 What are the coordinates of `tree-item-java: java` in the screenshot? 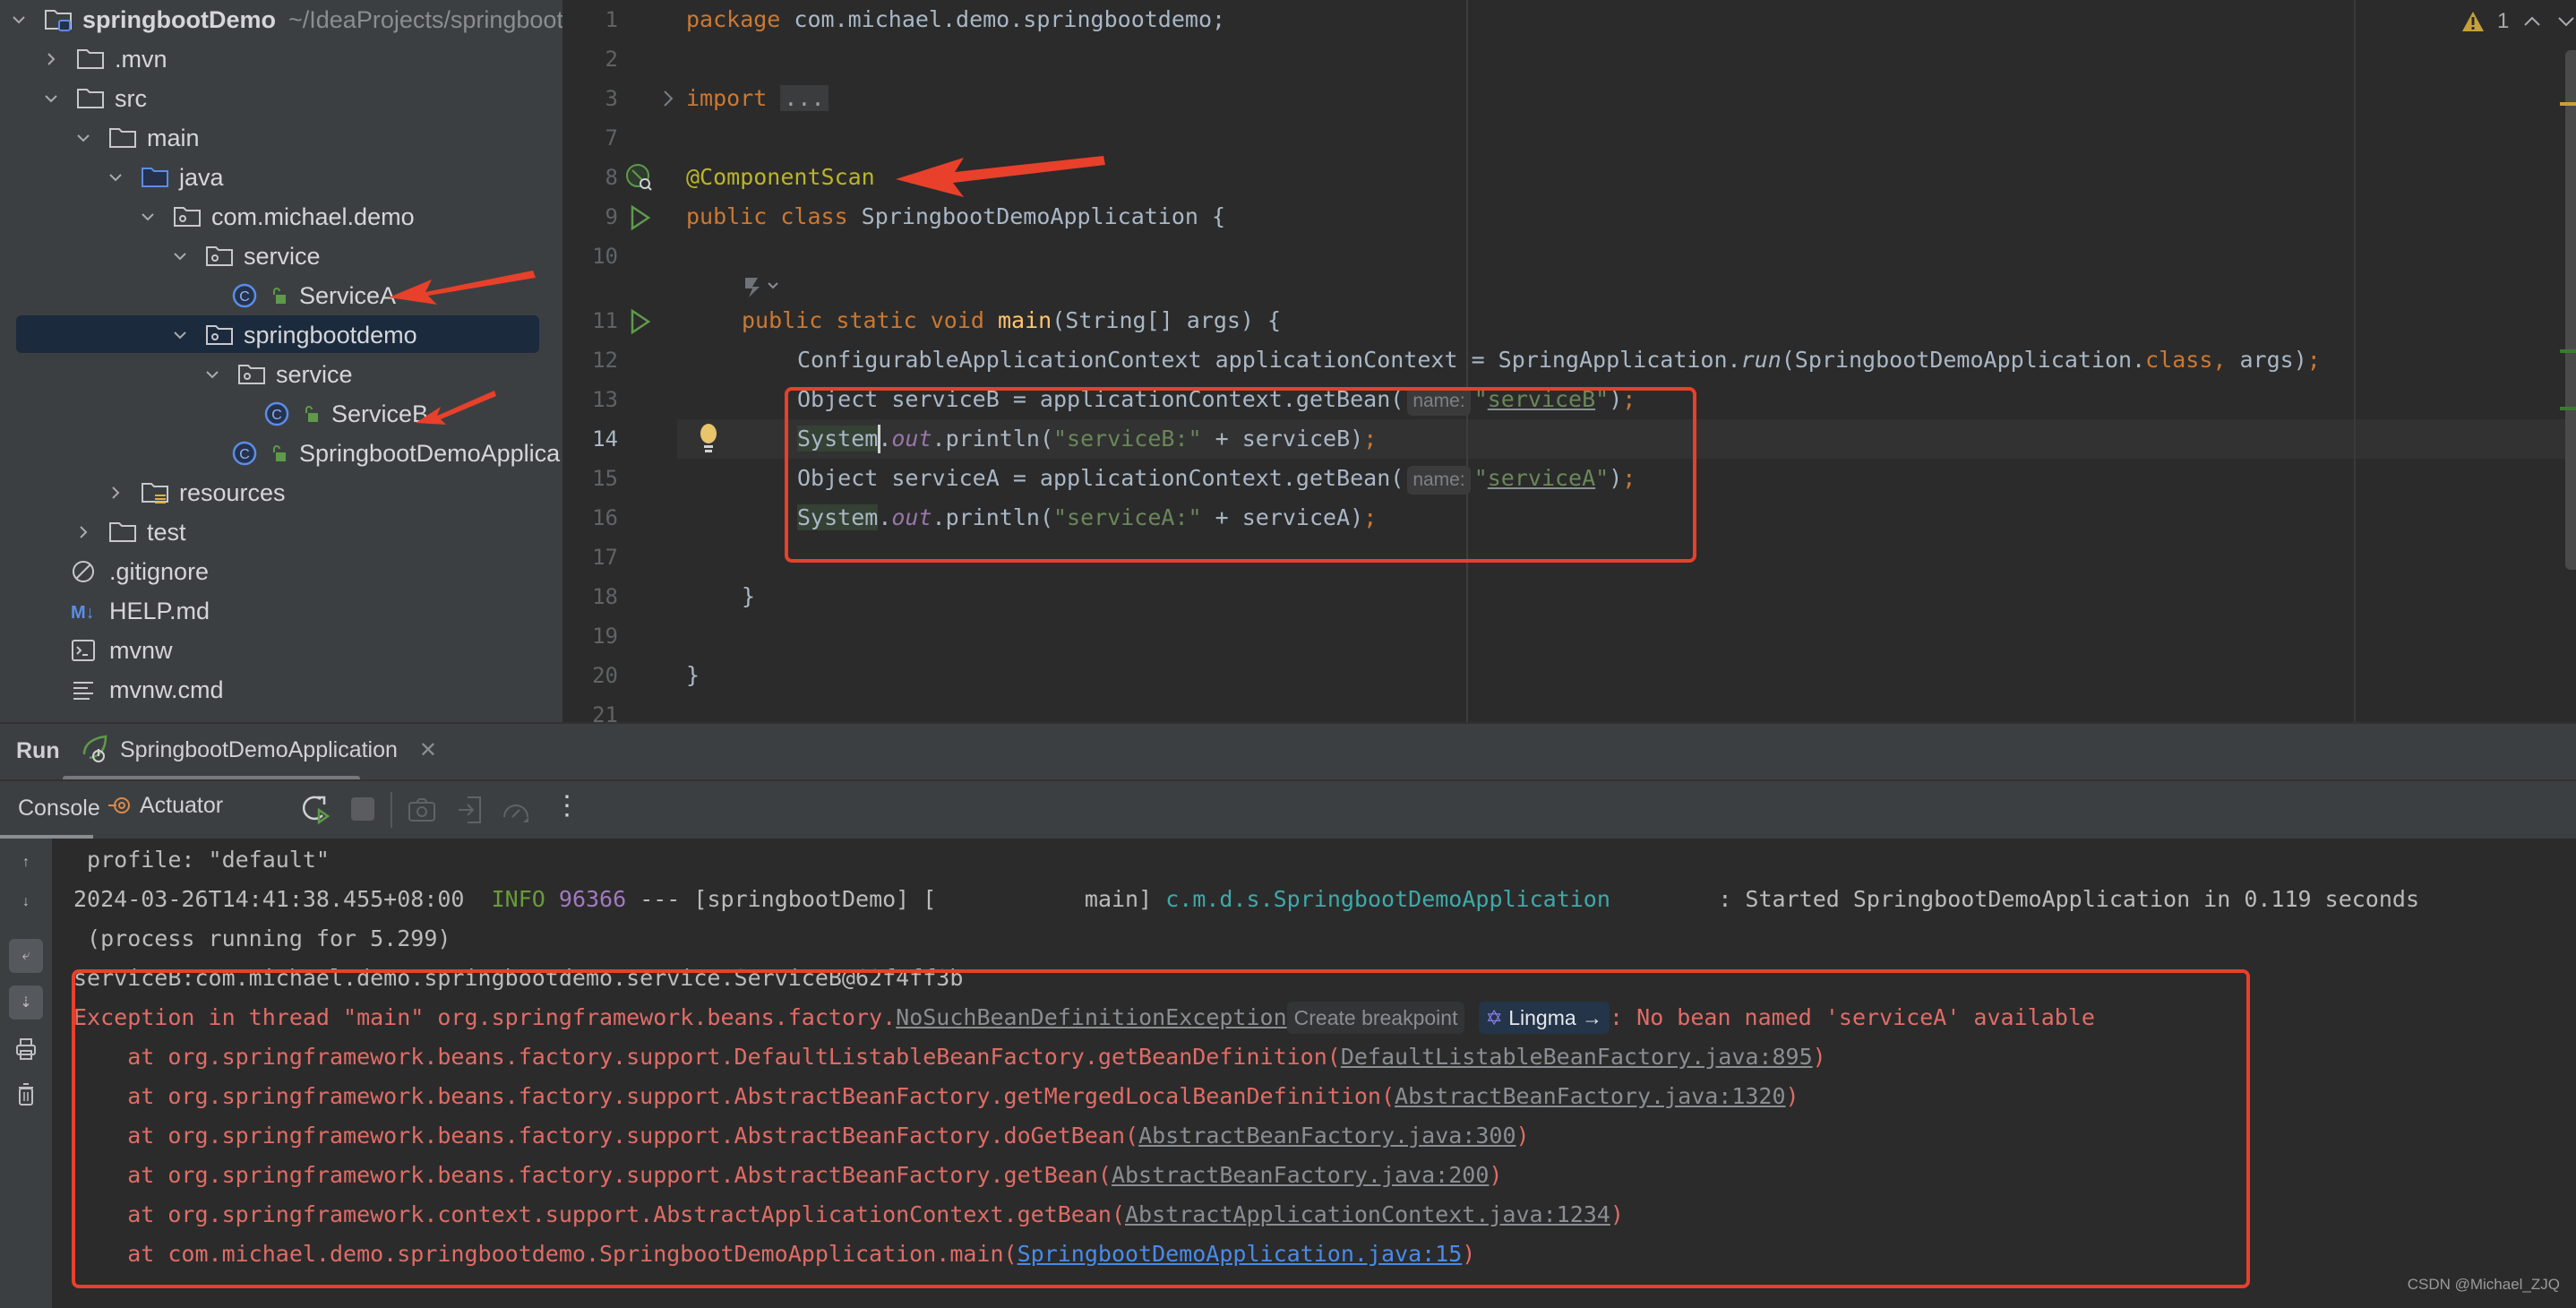 It's located at (164, 177).